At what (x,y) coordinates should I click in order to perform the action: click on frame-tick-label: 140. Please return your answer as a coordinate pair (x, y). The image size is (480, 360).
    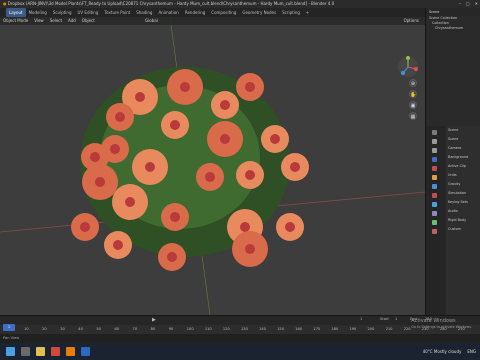
    Looking at the image, I should click on (262, 329).